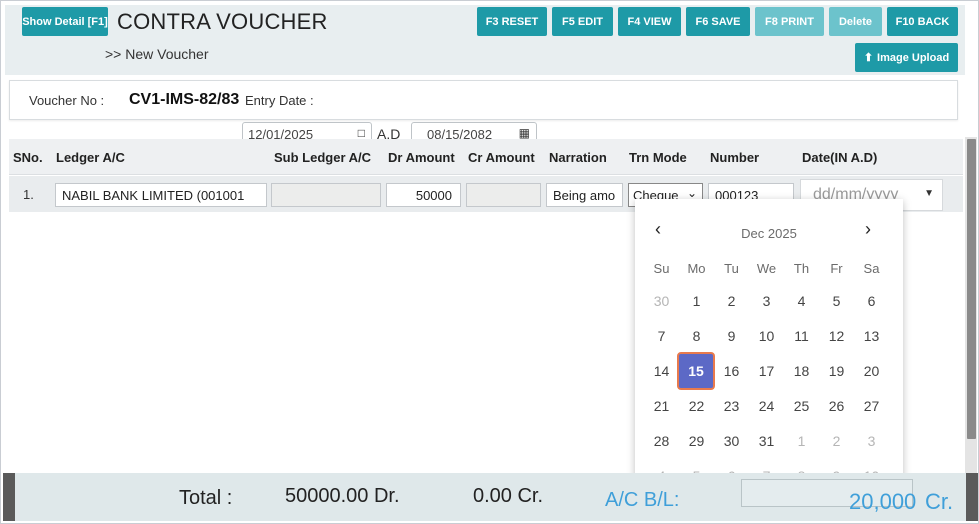 This screenshot has height=524, width=979. Describe the element at coordinates (871, 371) in the screenshot. I see `calendar-day: 20` at that location.